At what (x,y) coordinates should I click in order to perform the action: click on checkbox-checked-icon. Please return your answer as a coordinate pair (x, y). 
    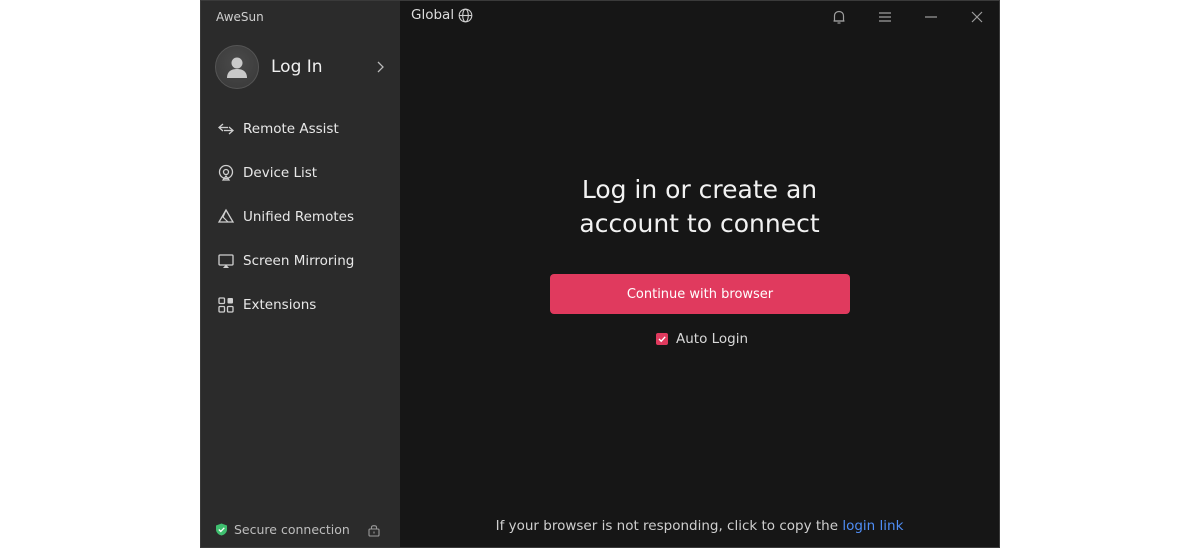
    Looking at the image, I should click on (662, 339).